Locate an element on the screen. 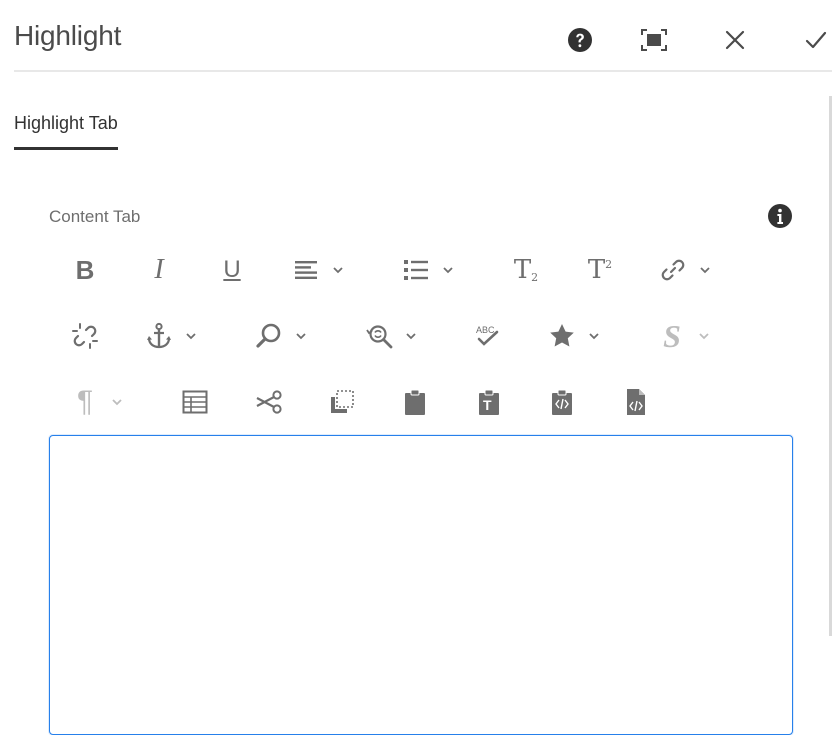  spellcheck-button: ABC is located at coordinates (489, 336).